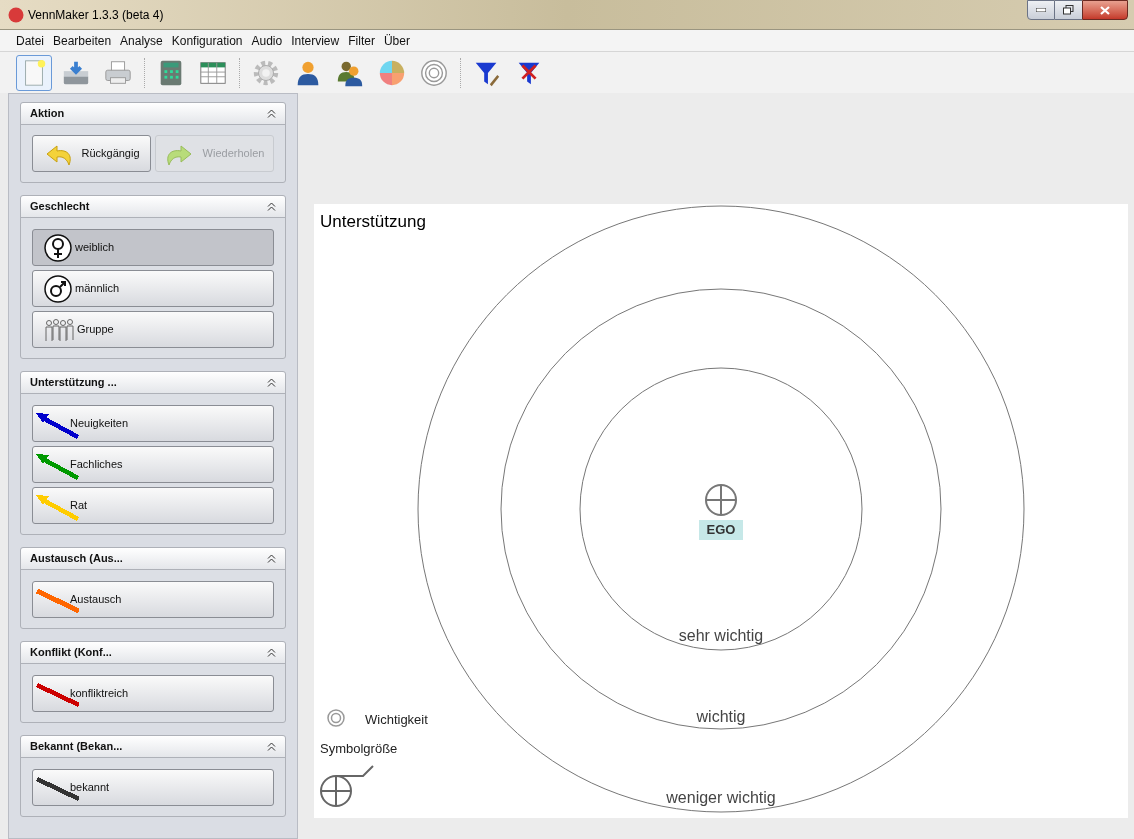 The image size is (1134, 839). What do you see at coordinates (58, 247) in the screenshot?
I see `female-symbol-icon` at bounding box center [58, 247].